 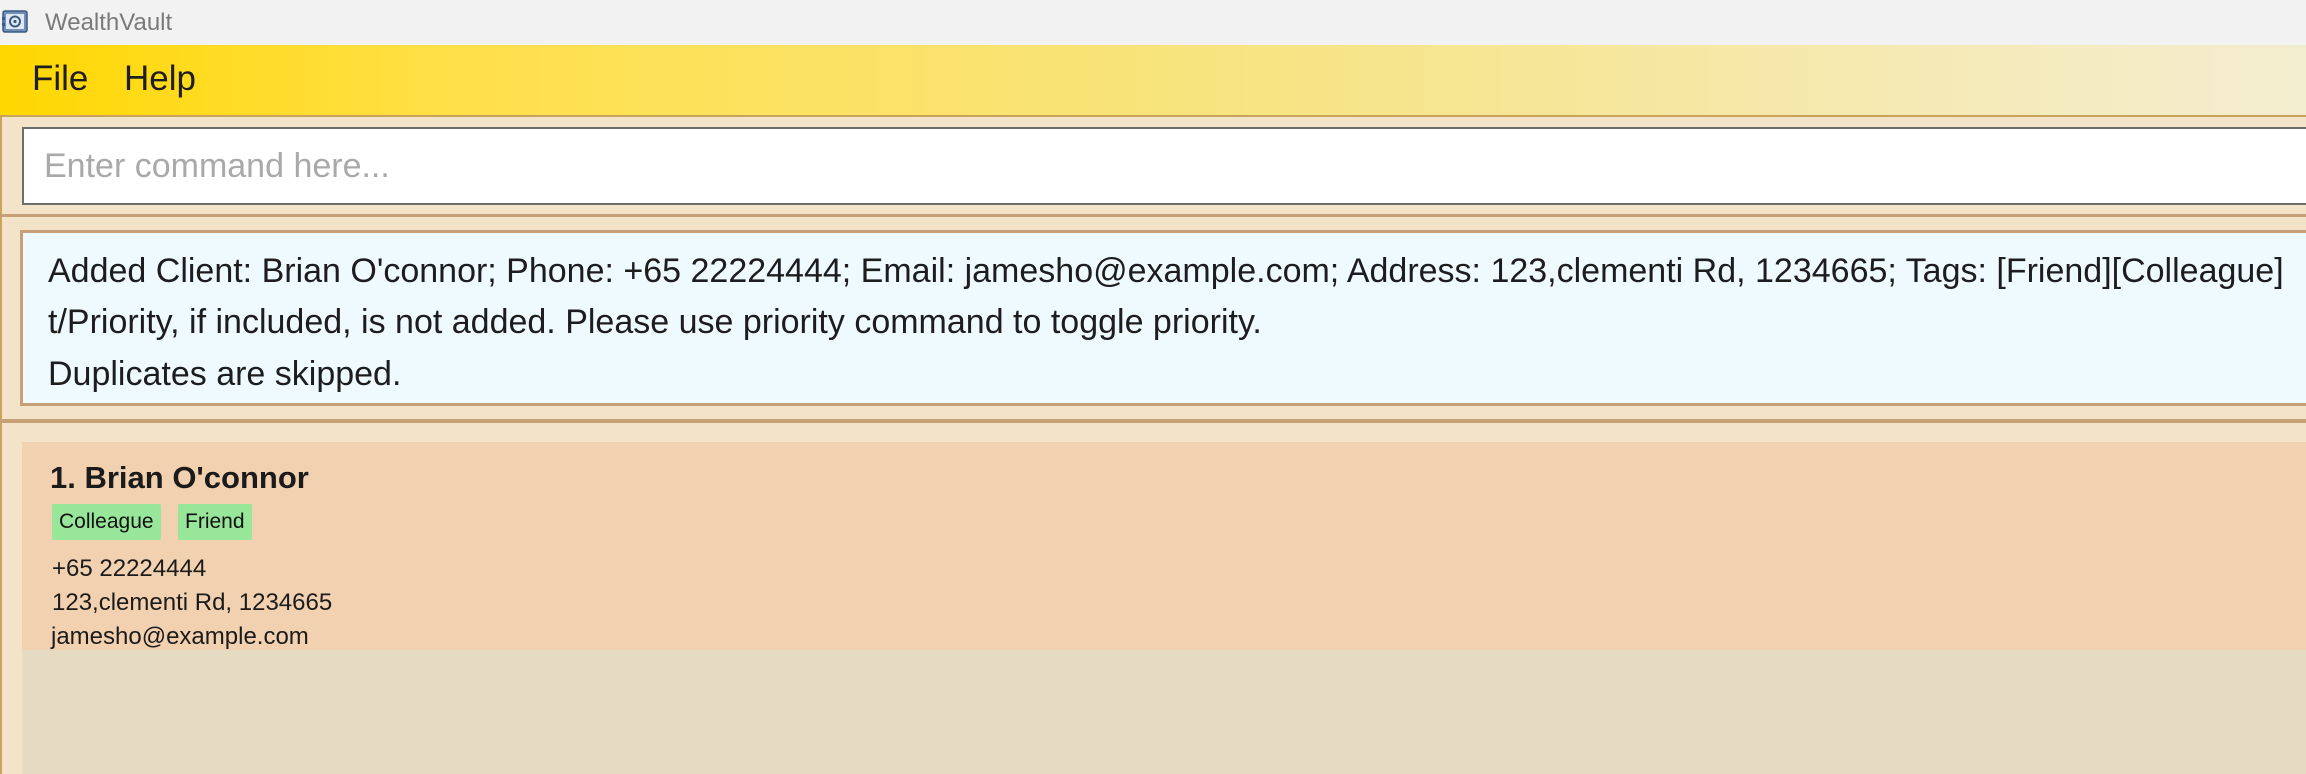 What do you see at coordinates (1174, 166) in the screenshot?
I see `command-input` at bounding box center [1174, 166].